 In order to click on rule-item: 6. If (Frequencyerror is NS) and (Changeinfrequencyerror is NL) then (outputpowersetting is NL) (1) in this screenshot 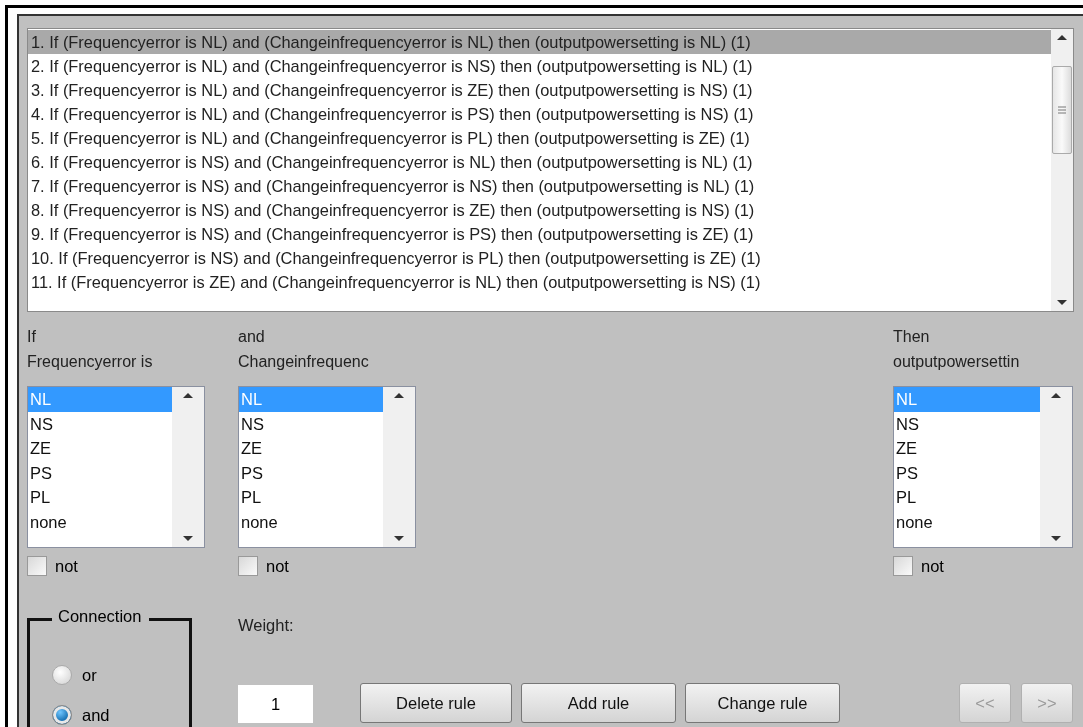, I will do `click(539, 162)`.